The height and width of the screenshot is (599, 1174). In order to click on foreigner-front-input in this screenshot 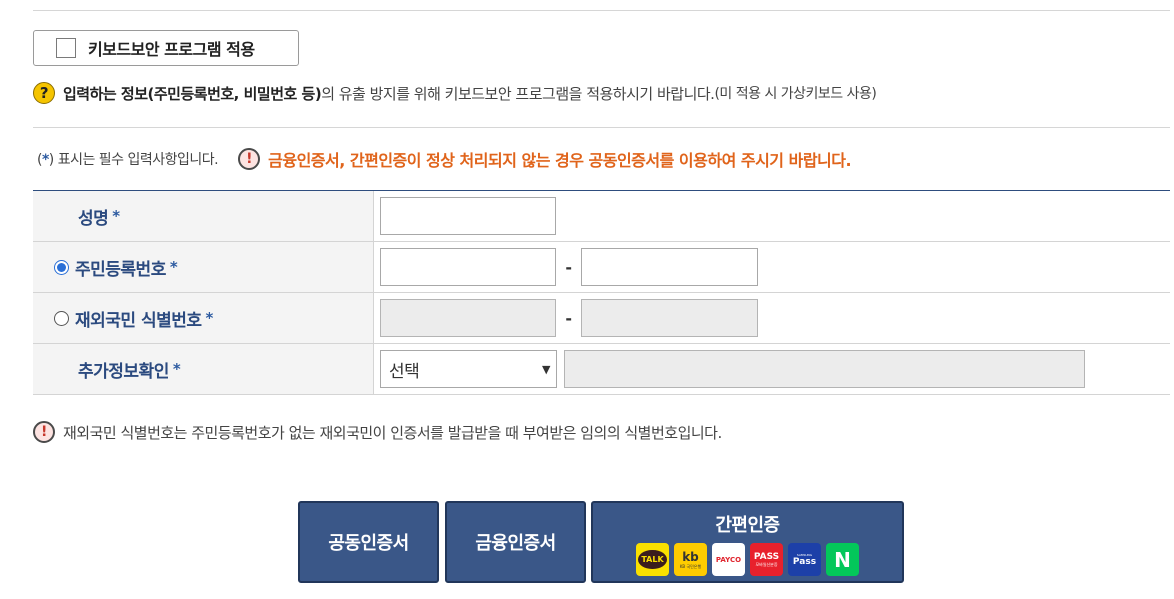, I will do `click(468, 318)`.